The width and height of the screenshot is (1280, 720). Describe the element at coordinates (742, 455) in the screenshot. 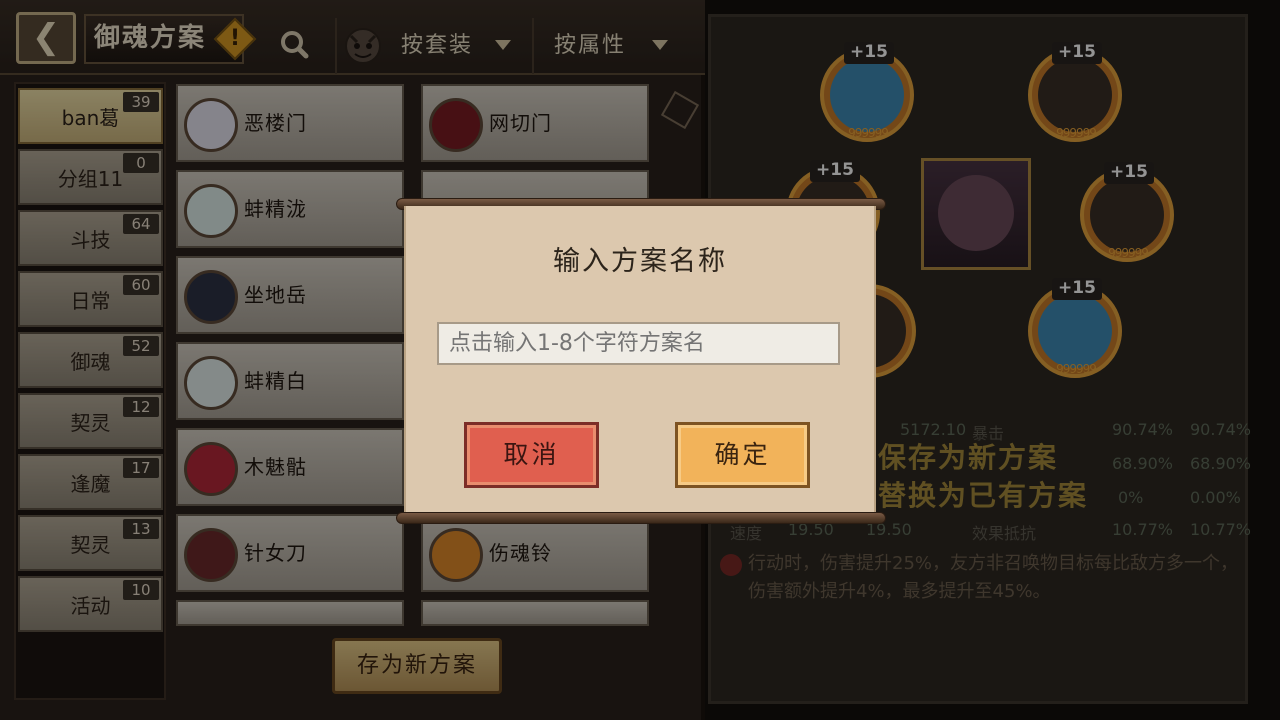

I see `confirm-button: 确定` at that location.